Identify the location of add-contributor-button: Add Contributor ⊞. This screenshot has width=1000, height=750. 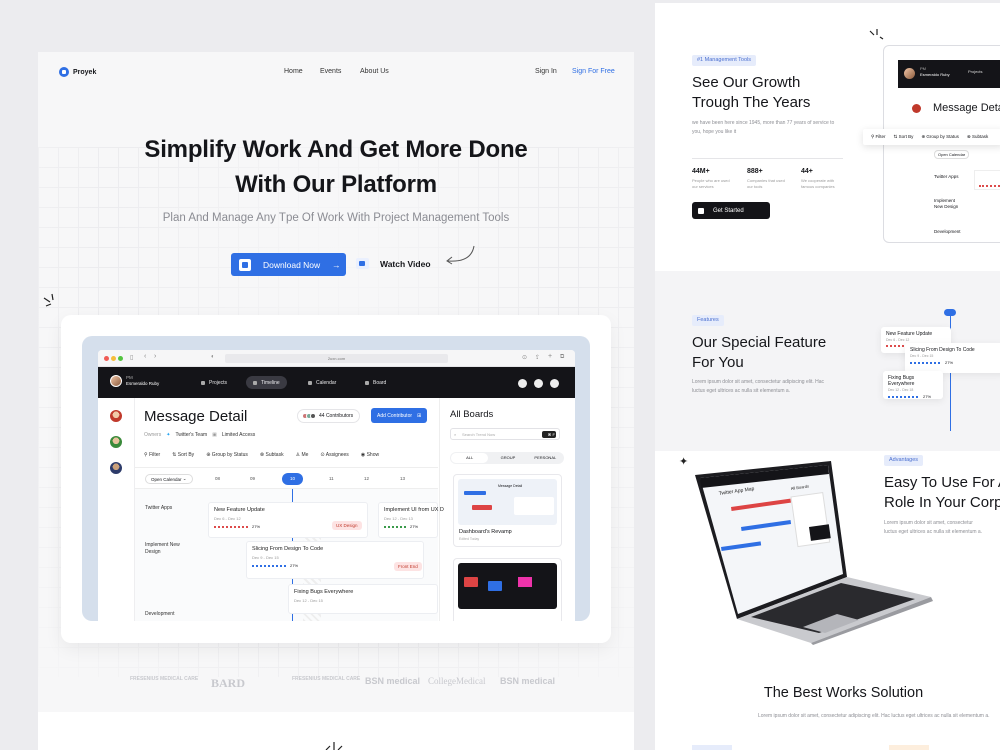
(399, 415).